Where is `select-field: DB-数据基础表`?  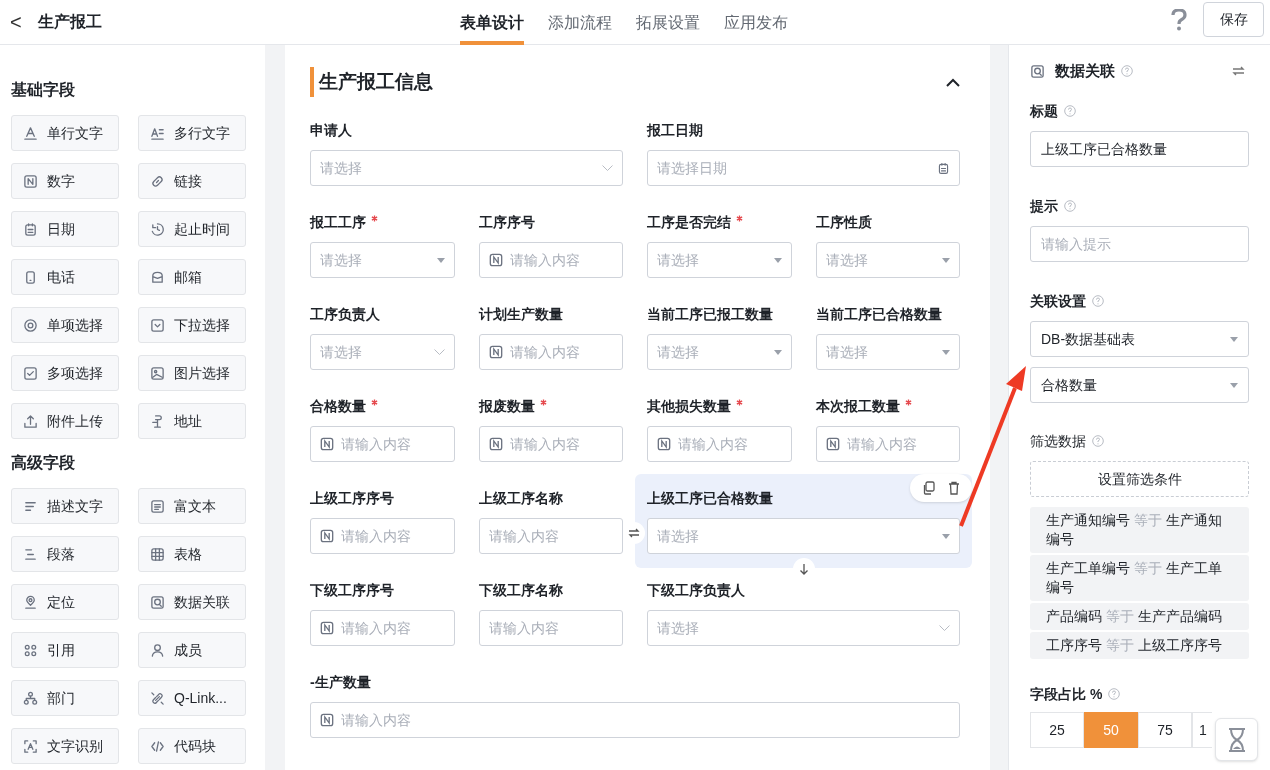
select-field: DB-数据基础表 is located at coordinates (1139, 339).